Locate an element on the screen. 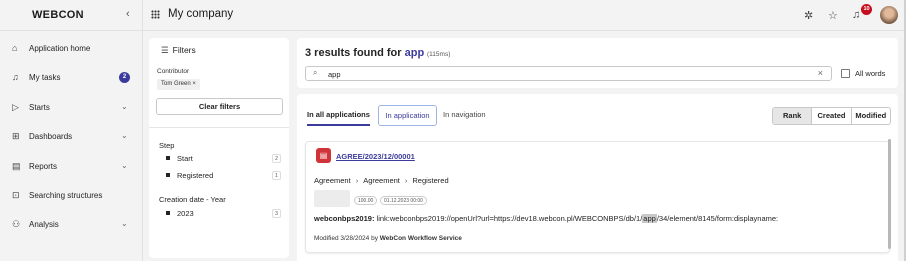  path-process: Agreement is located at coordinates (332, 180).